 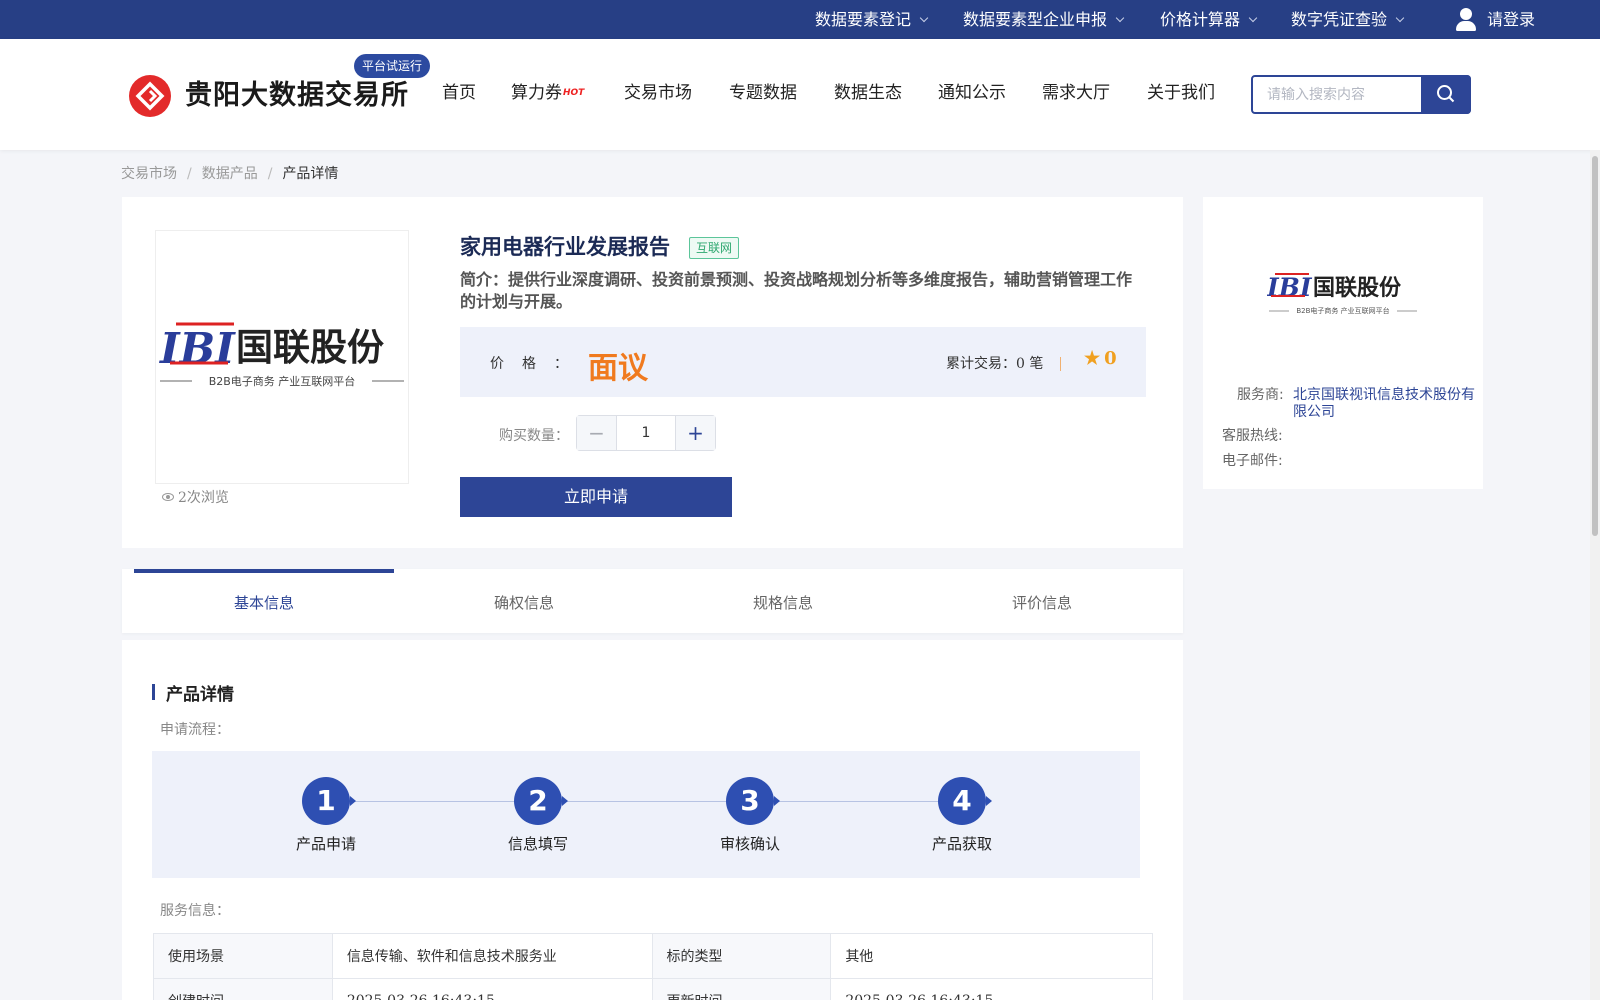 I want to click on hot-badge: HOT, so click(x=574, y=93).